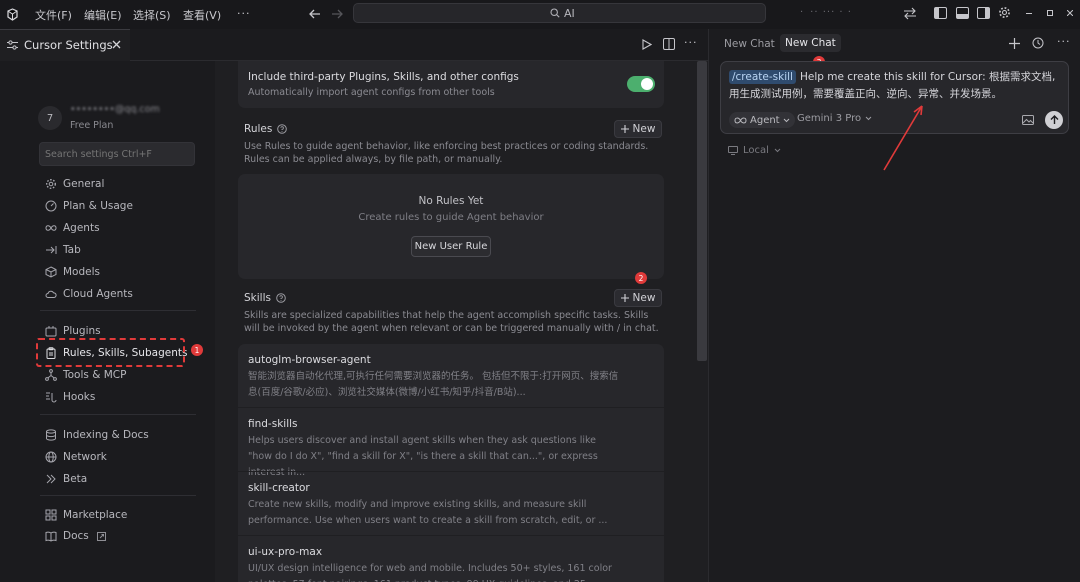  What do you see at coordinates (644, 129) in the screenshot?
I see `new-rule-label: New` at bounding box center [644, 129].